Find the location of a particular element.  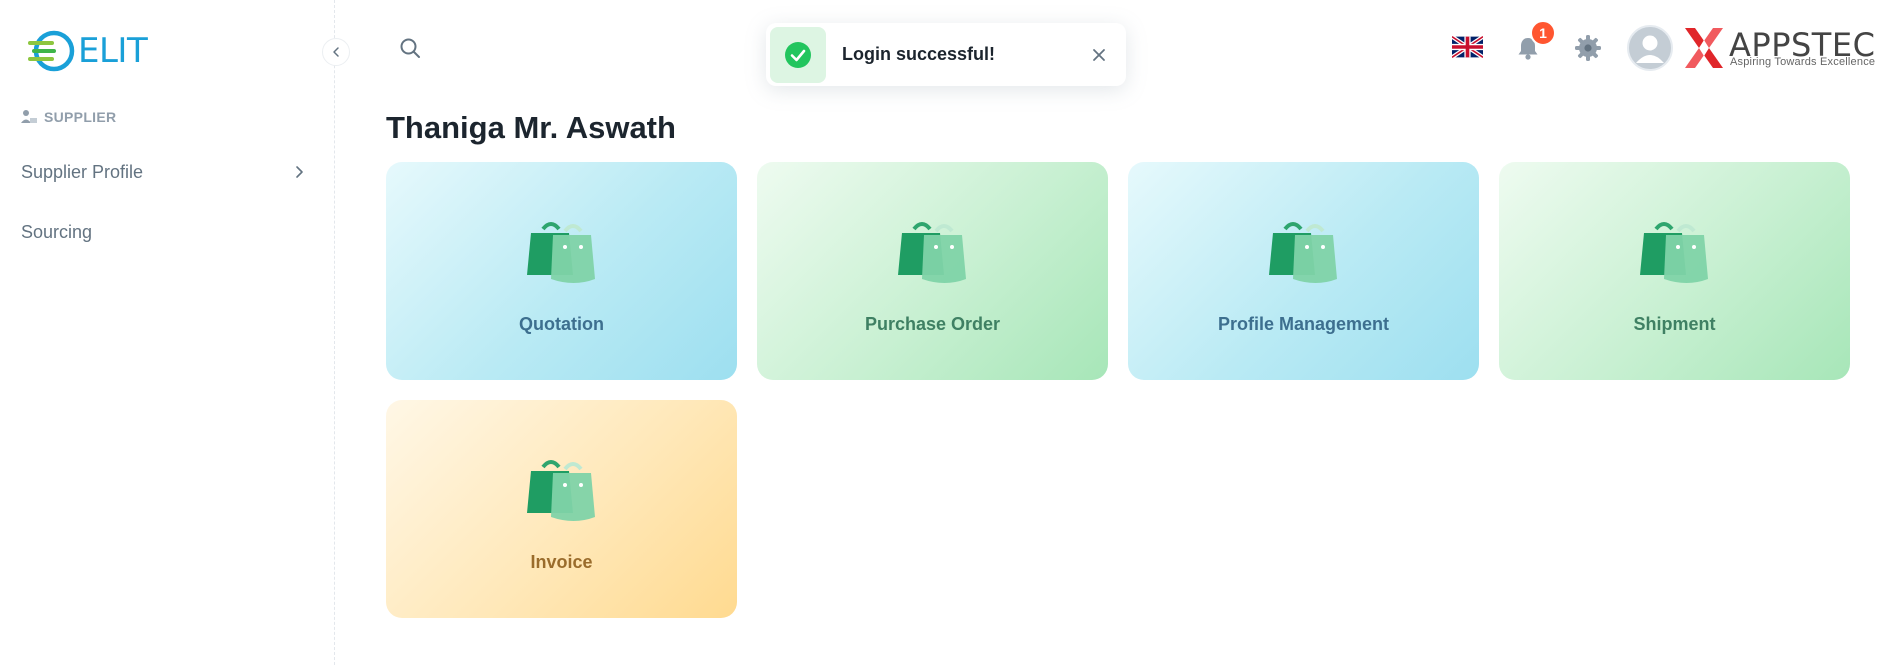

card-label: Quotation is located at coordinates (561, 324).